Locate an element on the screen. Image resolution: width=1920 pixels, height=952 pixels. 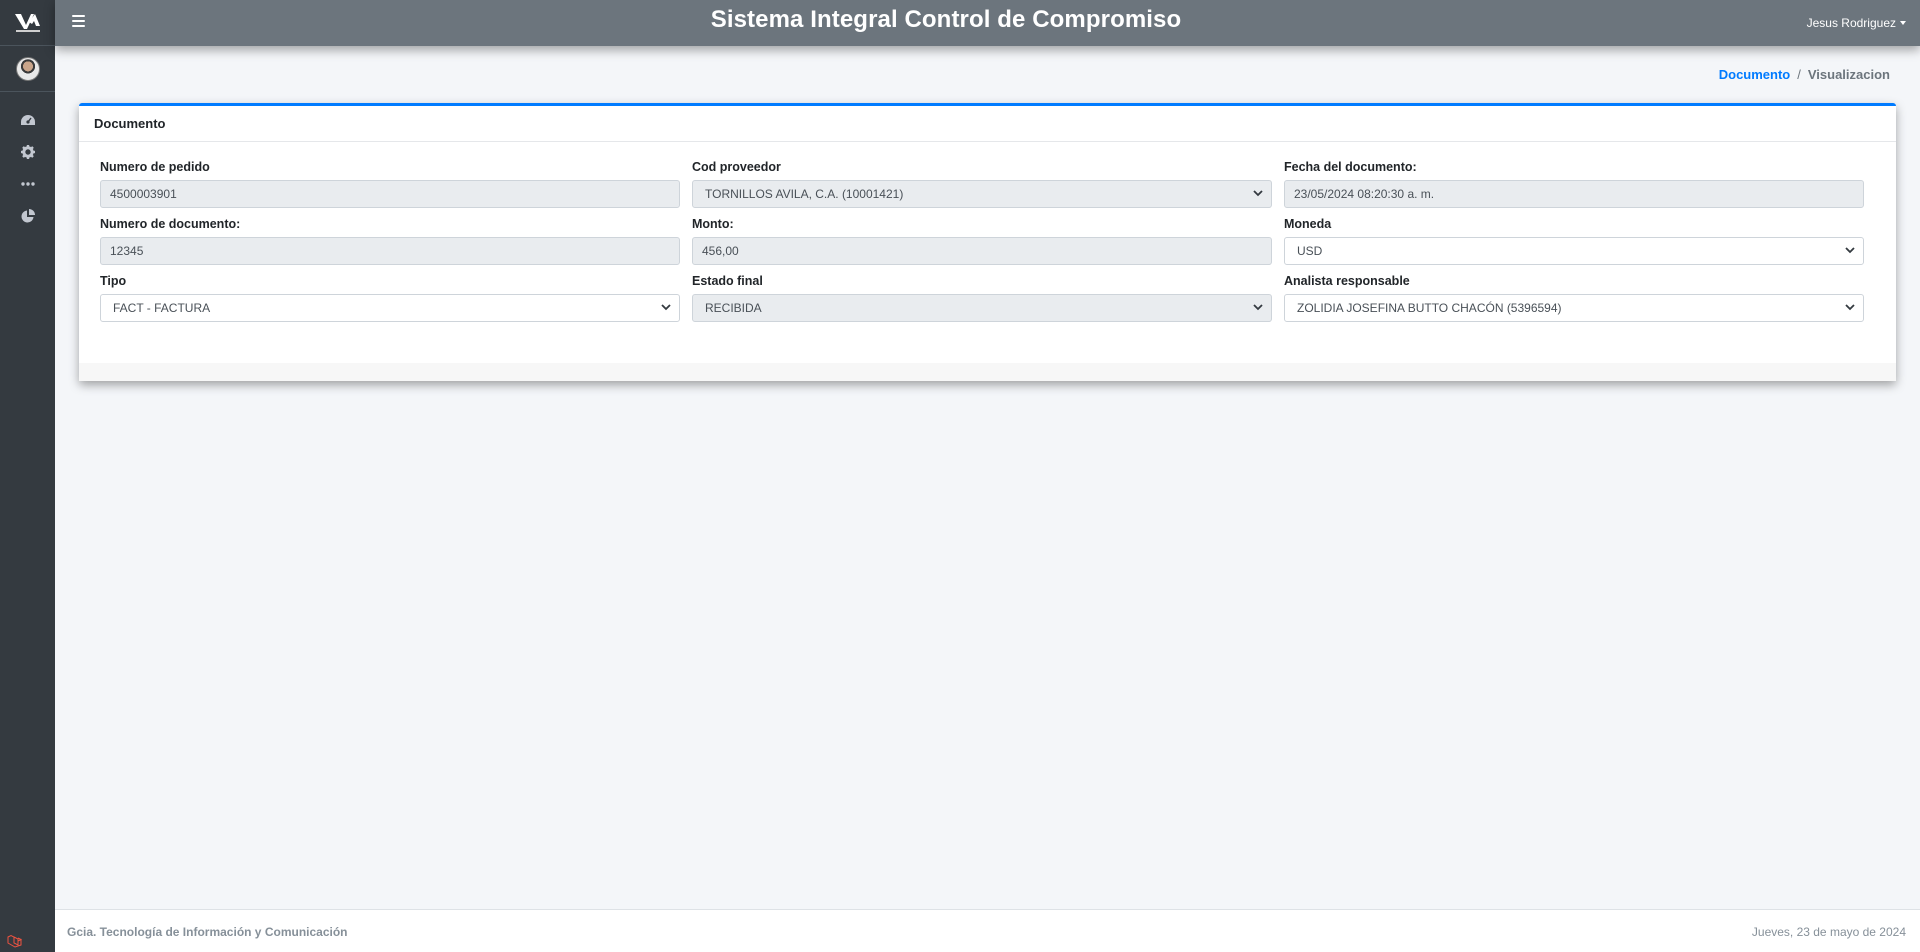
sidebar-nav is located at coordinates (27, 162).